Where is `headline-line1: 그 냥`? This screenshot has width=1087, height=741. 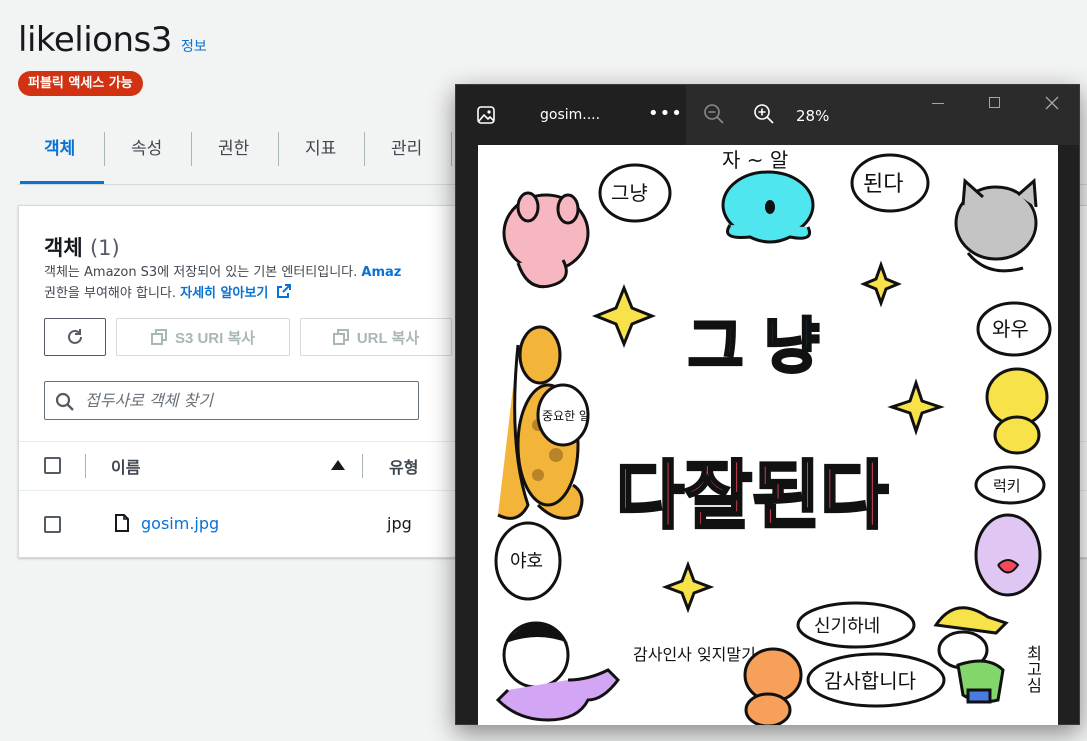 headline-line1: 그 냥 is located at coordinates (753, 347).